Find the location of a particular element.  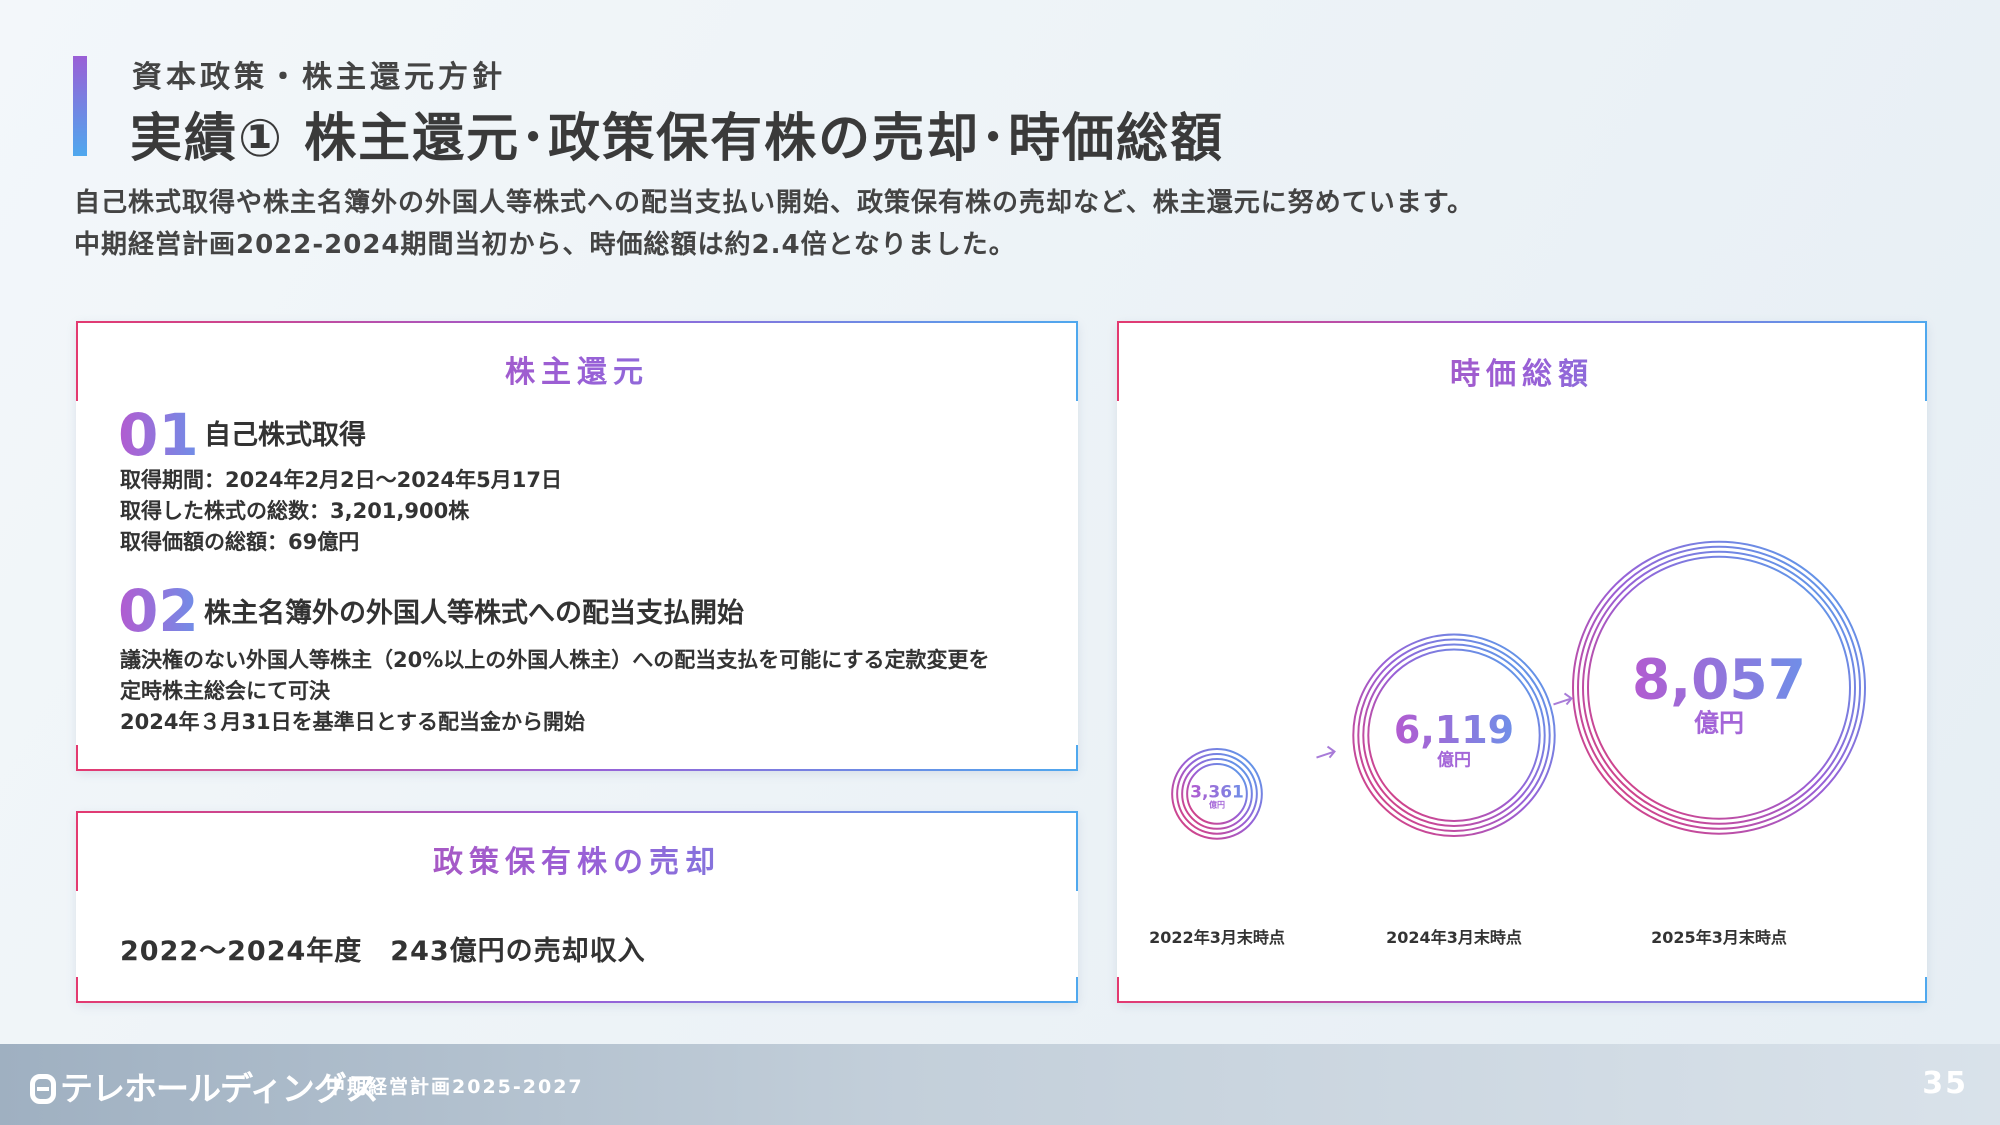

item-number-01: 01 is located at coordinates (158, 435).